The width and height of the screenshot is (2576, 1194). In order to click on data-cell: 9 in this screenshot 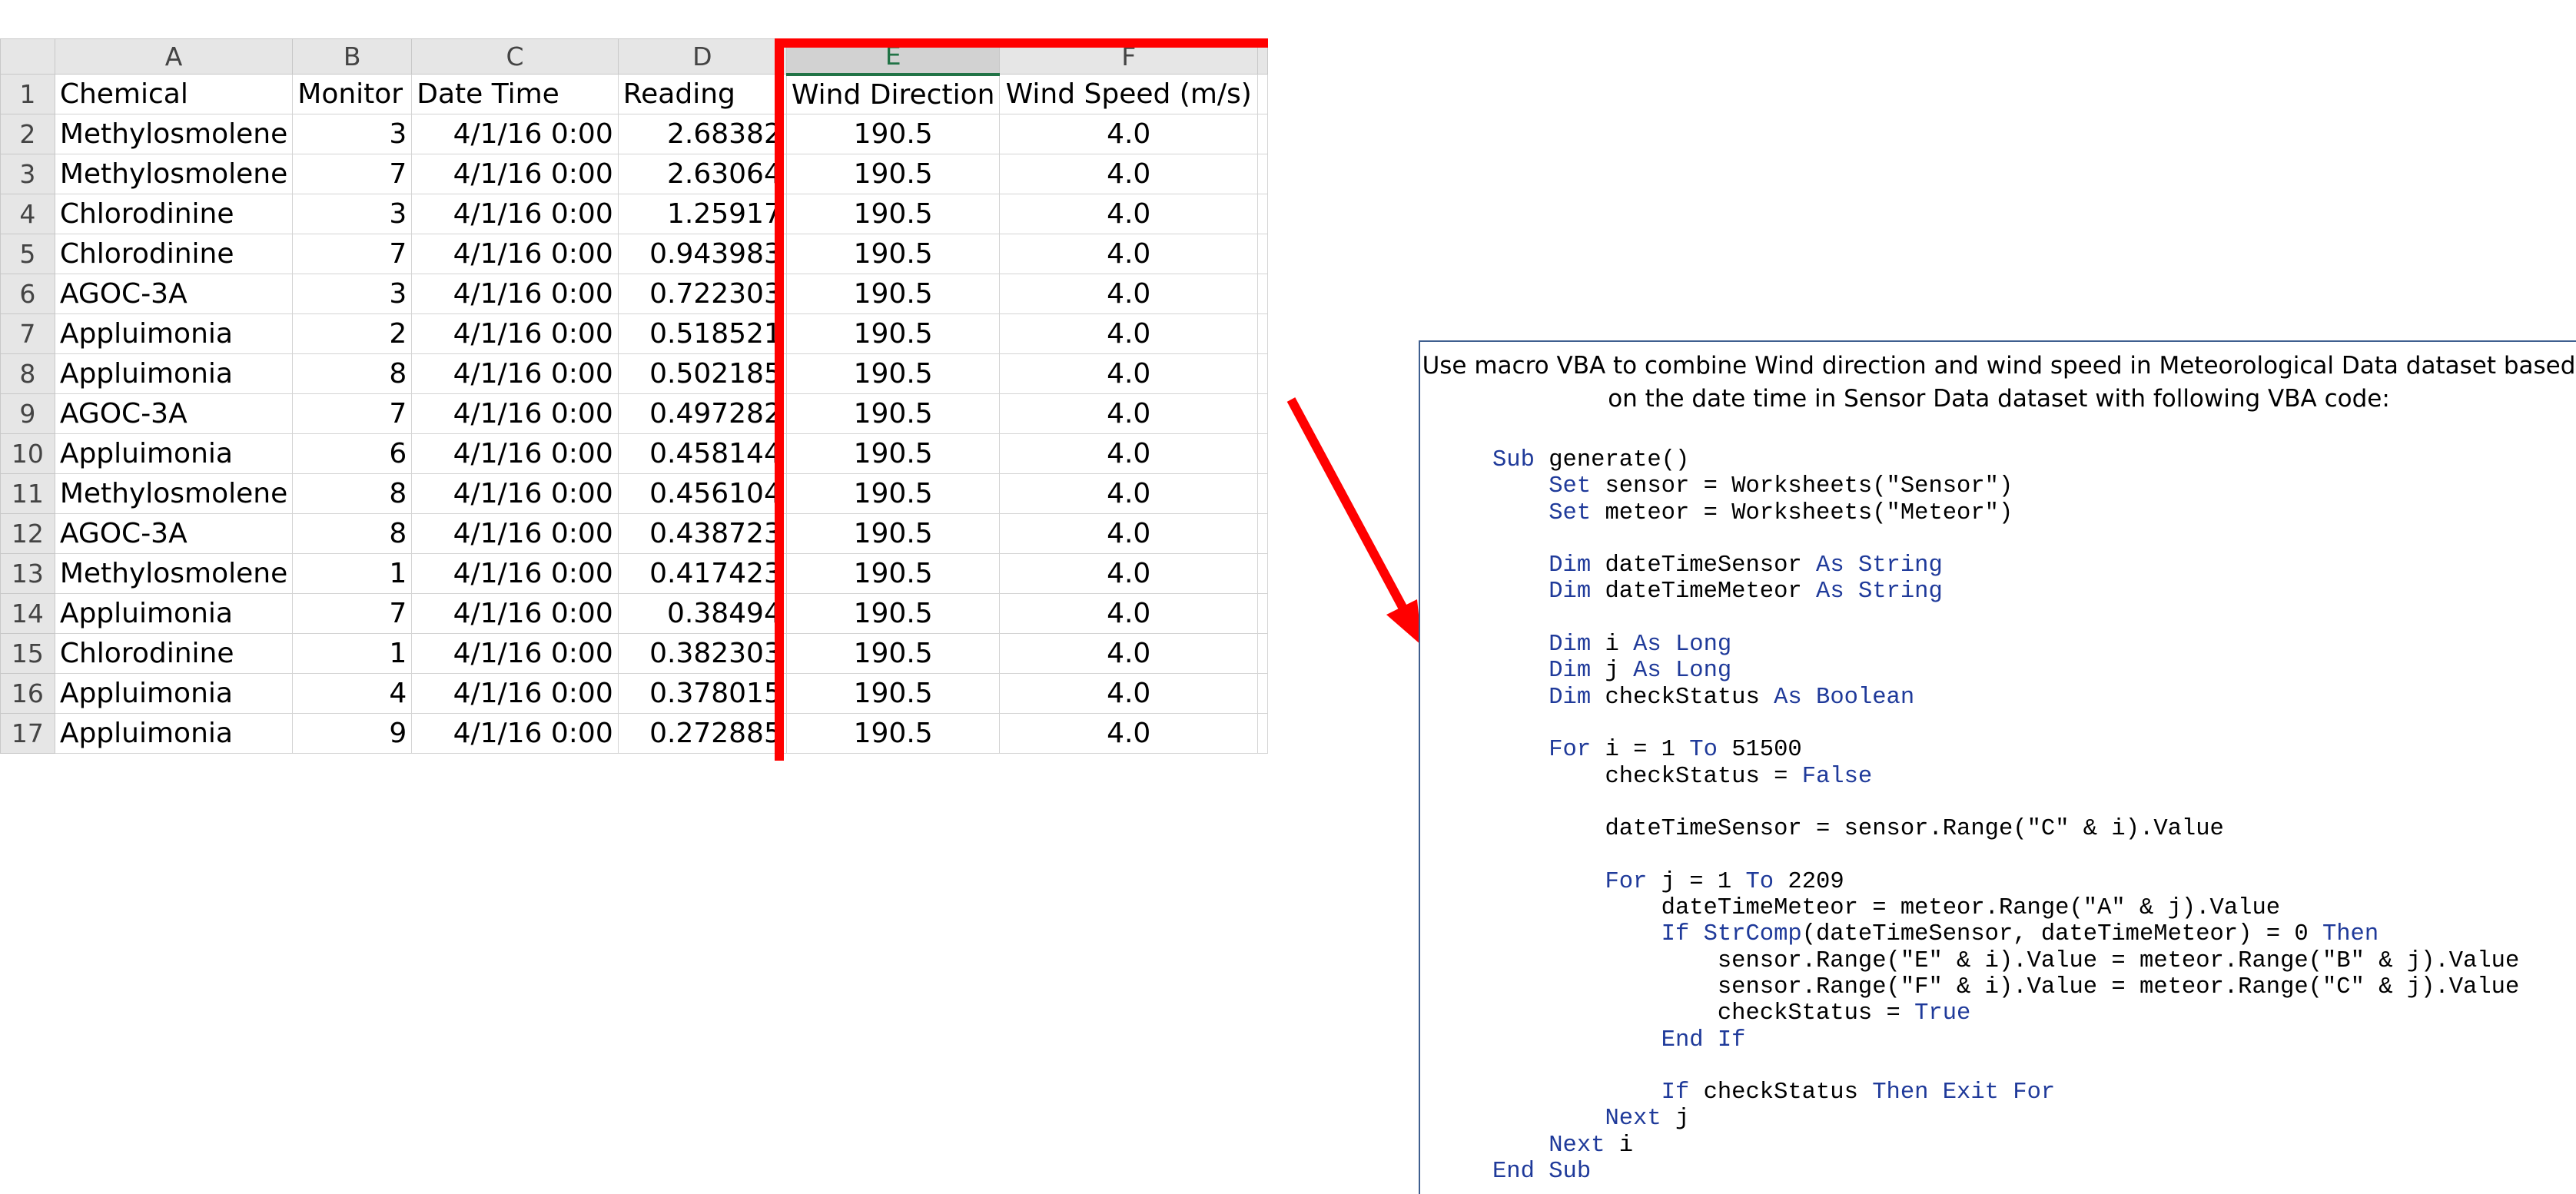, I will do `click(352, 733)`.